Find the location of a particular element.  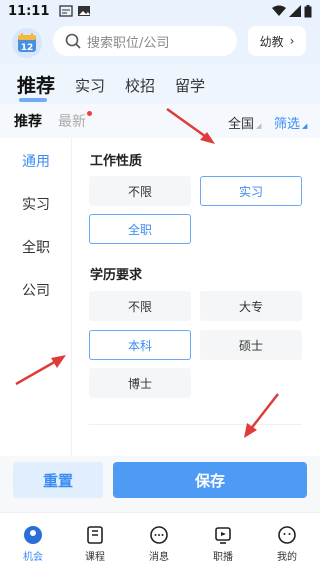

chevron-right-icon: › is located at coordinates (292, 41).